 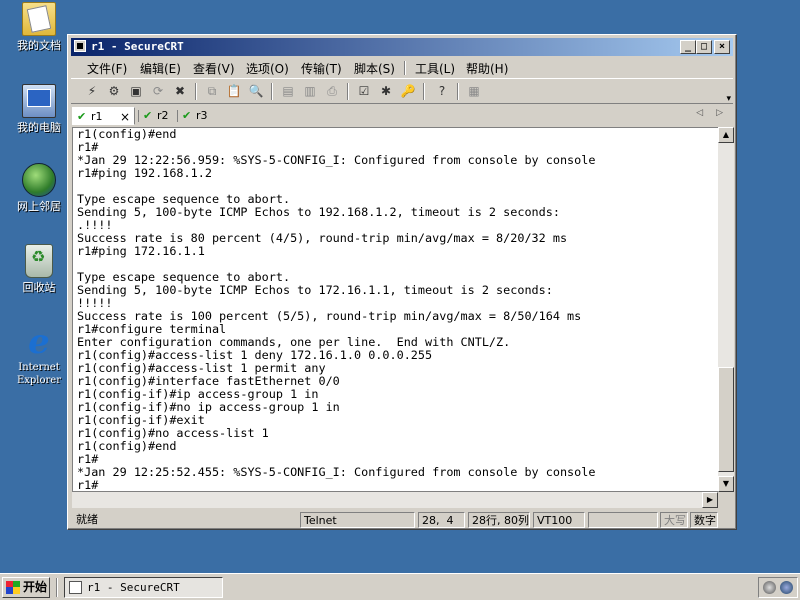 I want to click on session-tab-bar: ✔ r1 × ✔ r2 ✔ r3 ◁ ▷, so click(x=402, y=116).